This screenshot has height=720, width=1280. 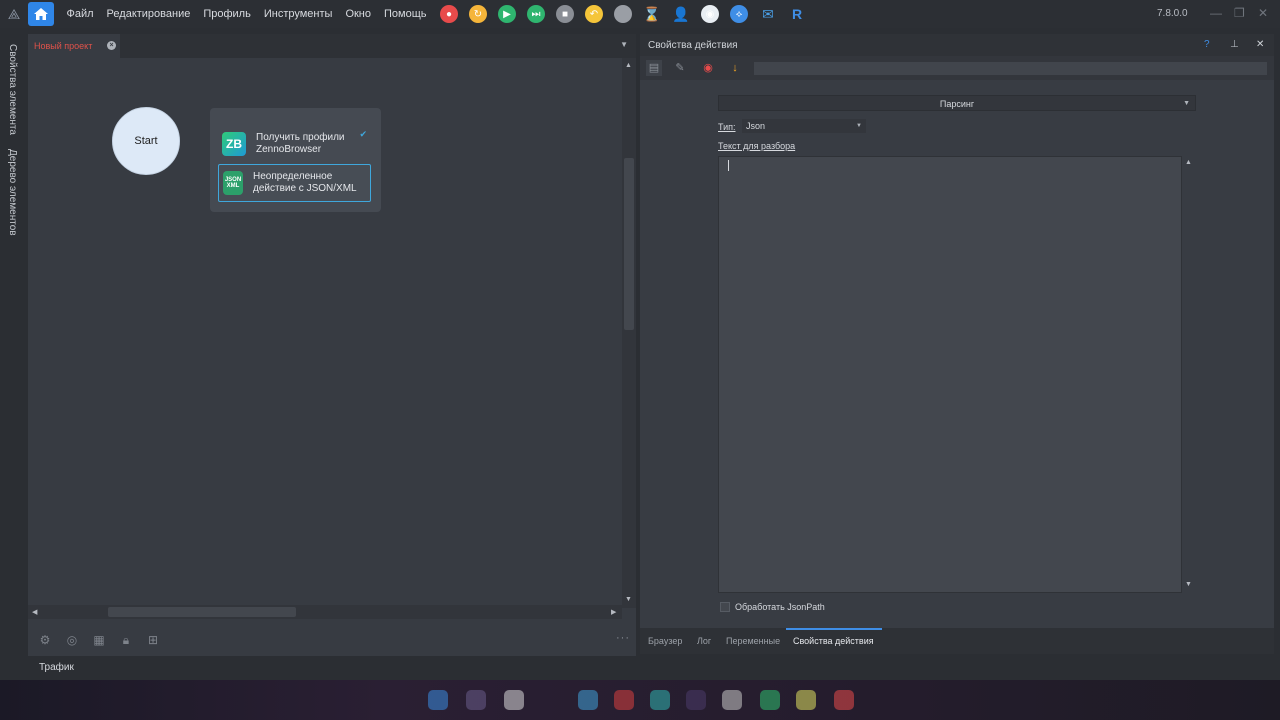 What do you see at coordinates (756, 126) in the screenshot?
I see `type-value: Json` at bounding box center [756, 126].